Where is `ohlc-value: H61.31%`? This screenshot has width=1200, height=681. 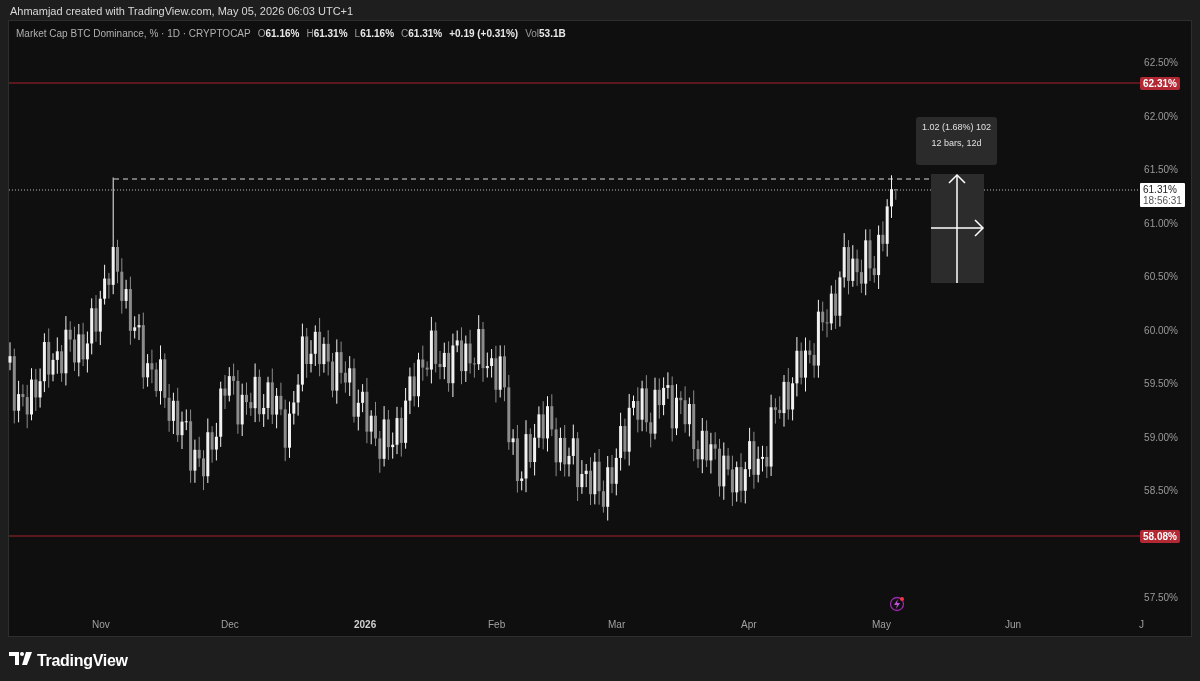
ohlc-value: H61.31% is located at coordinates (327, 34).